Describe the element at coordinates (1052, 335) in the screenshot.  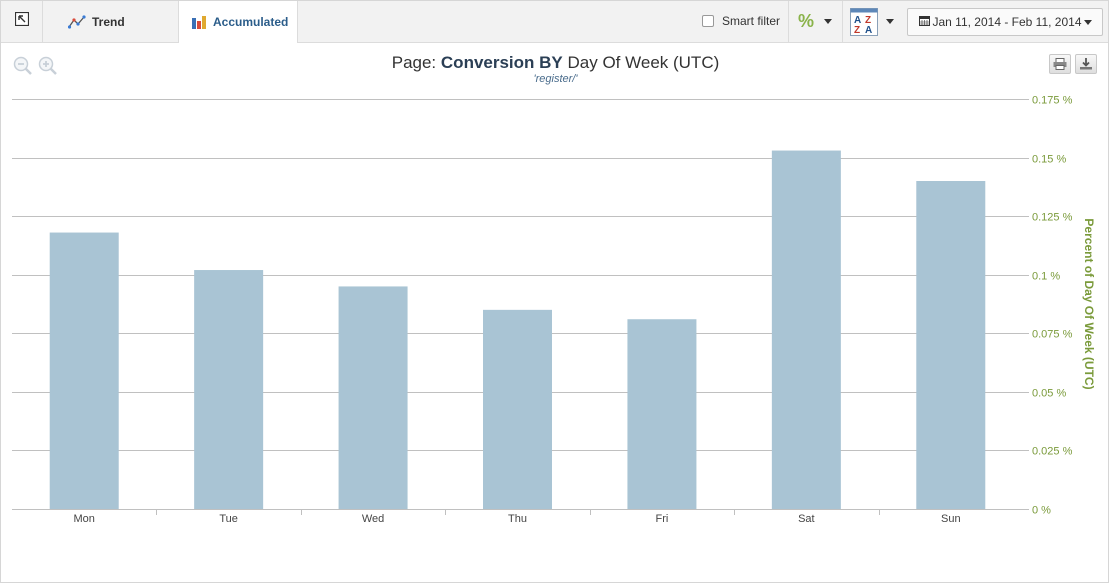
I see `y-tick-label: 0.075 %` at that location.